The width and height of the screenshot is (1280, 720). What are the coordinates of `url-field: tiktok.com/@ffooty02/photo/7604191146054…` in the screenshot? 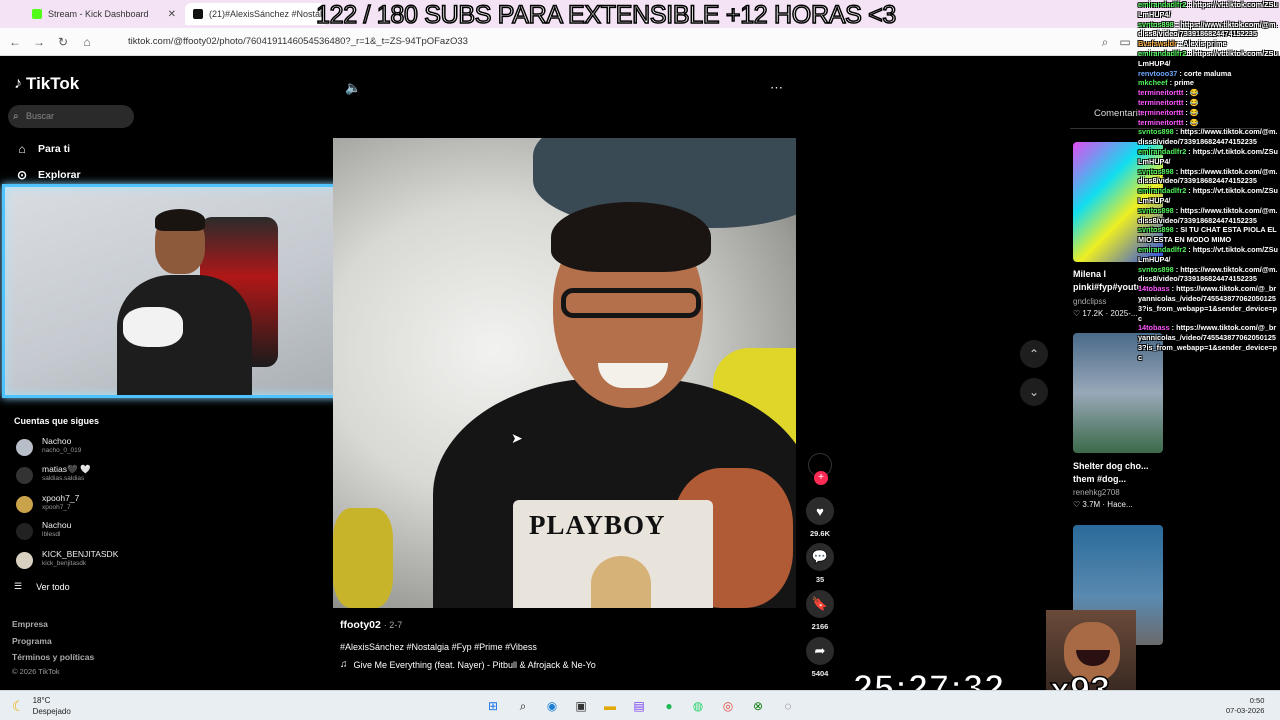 It's located at (605, 42).